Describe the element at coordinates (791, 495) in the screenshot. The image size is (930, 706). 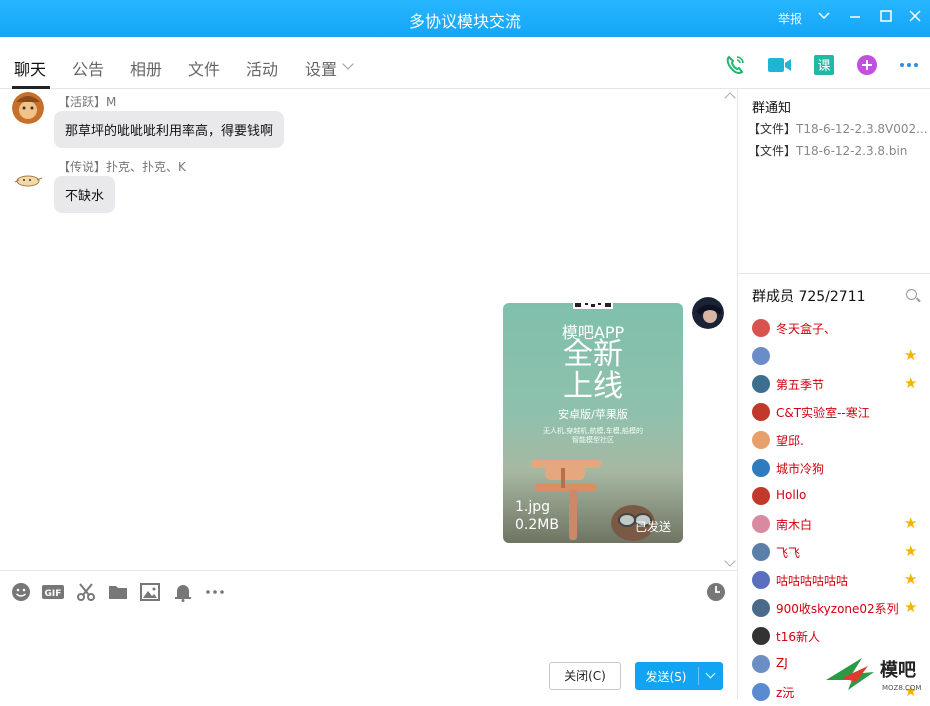
I see `member-name: Hollo` at that location.